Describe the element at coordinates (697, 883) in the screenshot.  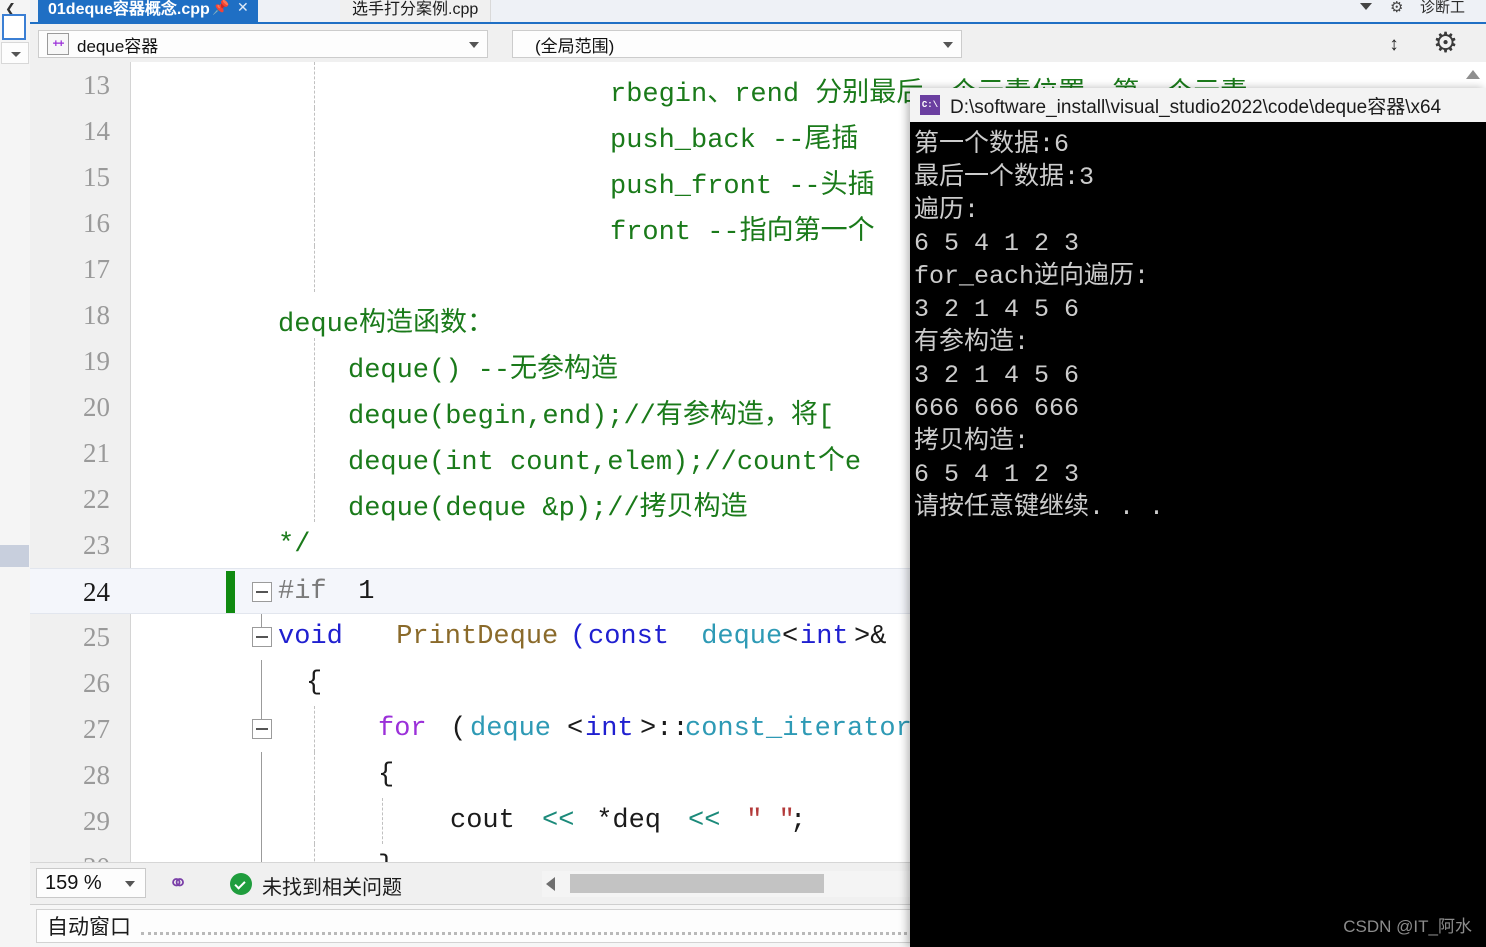
I see `scrollbar-thumb` at that location.